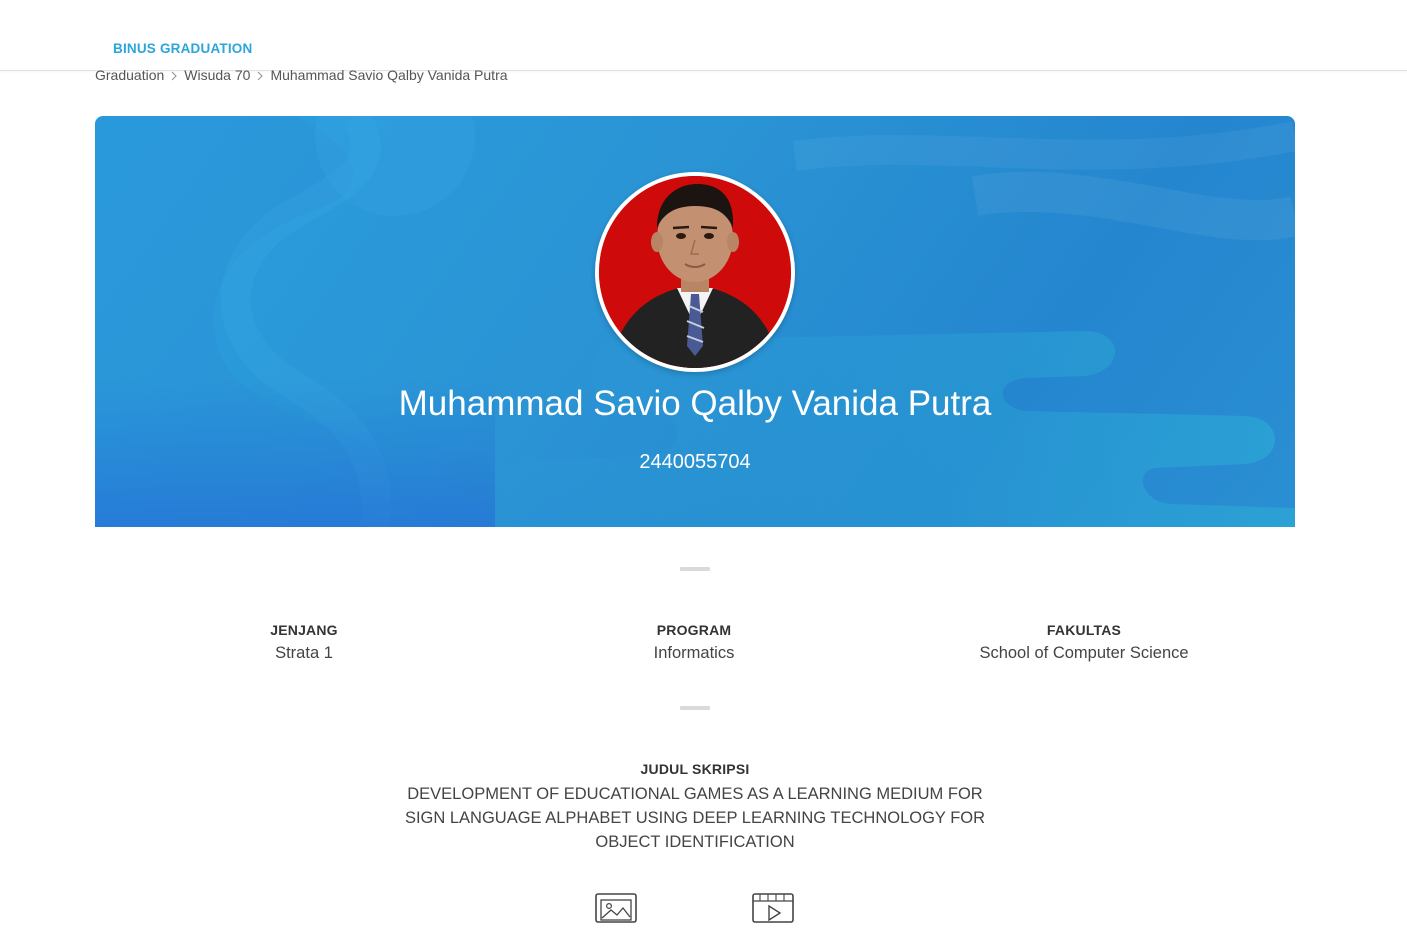 The width and height of the screenshot is (1407, 928). What do you see at coordinates (703, 35) in the screenshot?
I see `top-navbar: BINUS GRADUATION` at bounding box center [703, 35].